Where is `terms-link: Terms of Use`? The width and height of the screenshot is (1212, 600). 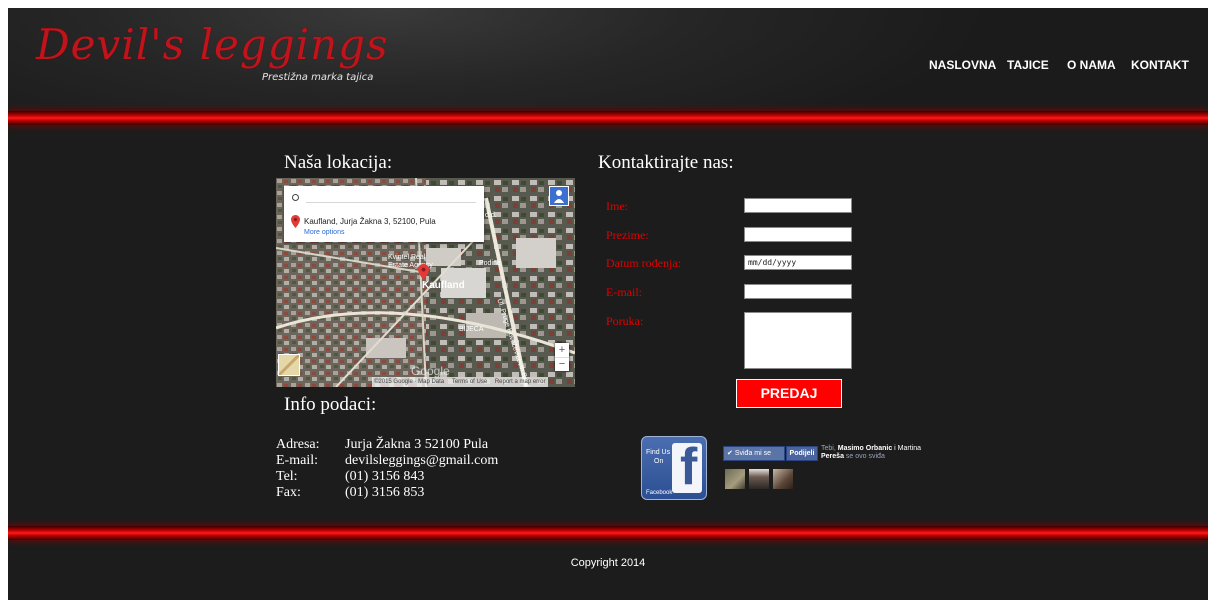
terms-link: Terms of Use is located at coordinates (469, 382).